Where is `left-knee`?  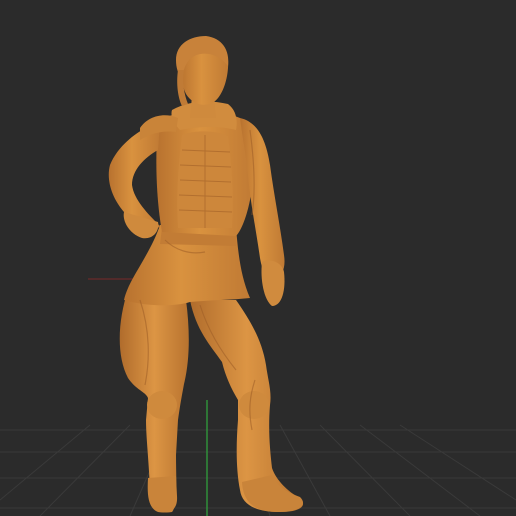 left-knee is located at coordinates (162, 405).